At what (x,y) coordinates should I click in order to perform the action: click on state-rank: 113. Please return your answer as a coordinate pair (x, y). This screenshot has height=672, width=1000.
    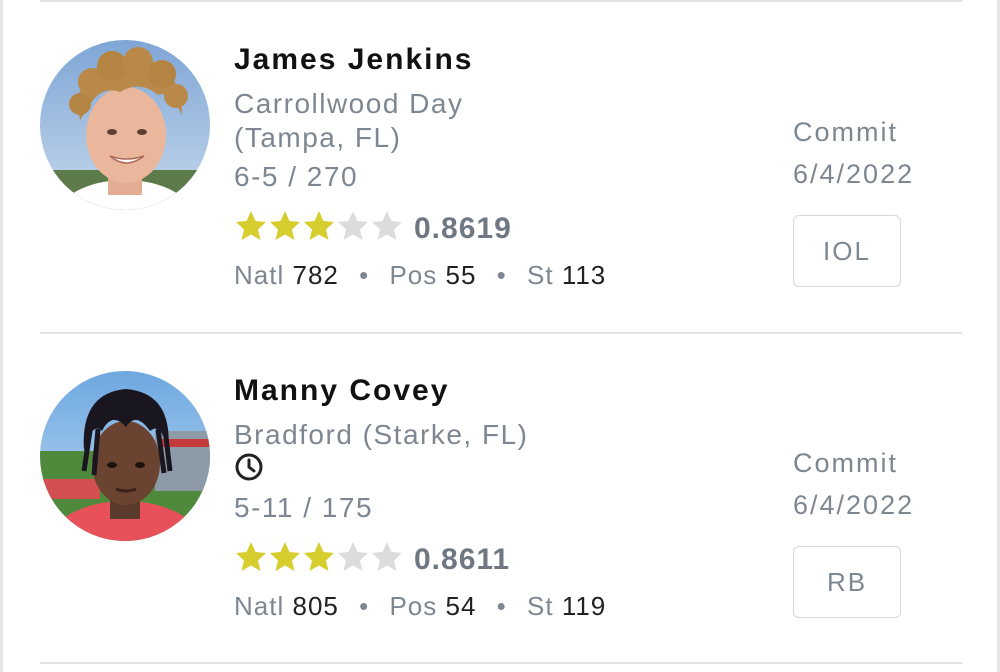
    Looking at the image, I should click on (584, 275).